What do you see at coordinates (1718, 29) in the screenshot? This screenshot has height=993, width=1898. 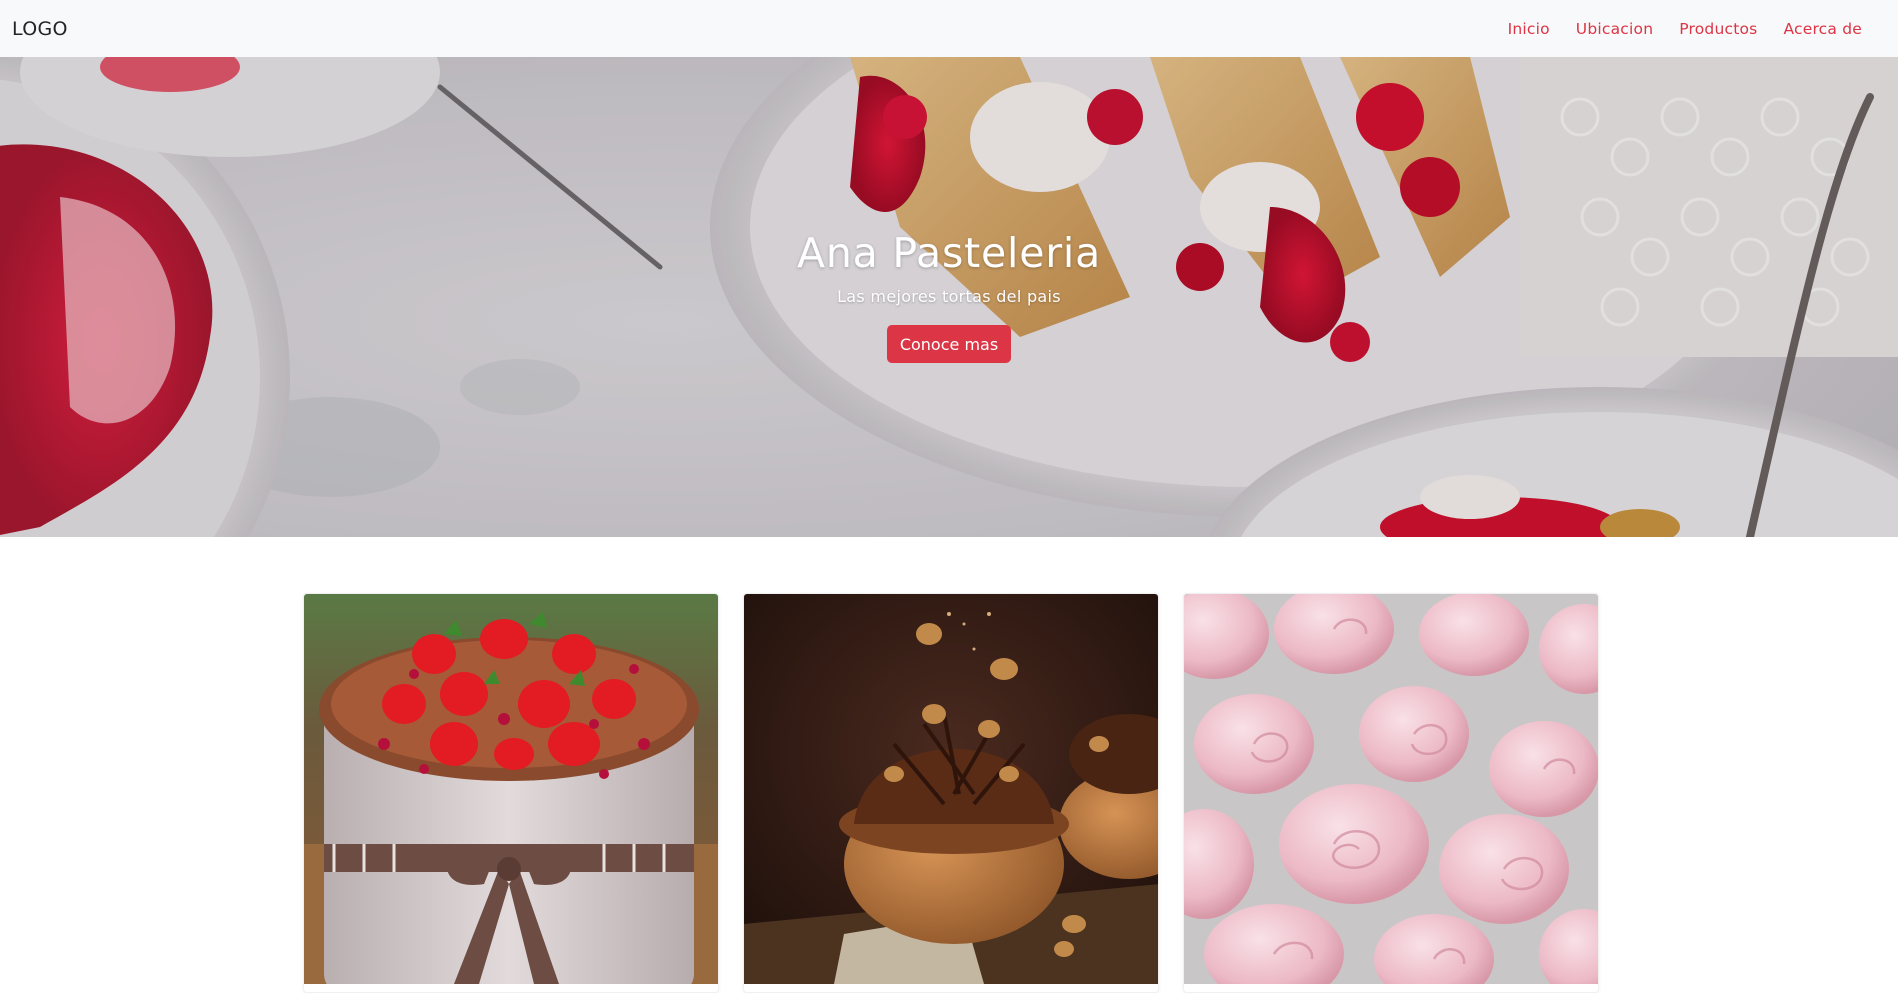 I see `nav-link-productos: Productos` at bounding box center [1718, 29].